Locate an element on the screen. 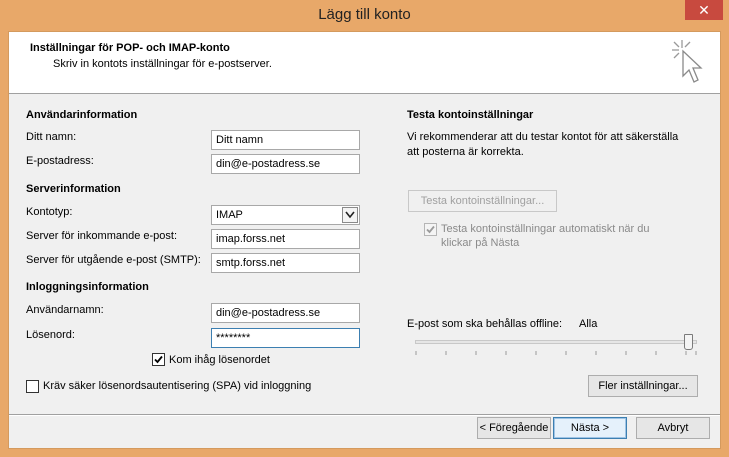 This screenshot has width=729, height=457. user-info-heading: Användarinformation is located at coordinates (82, 115).